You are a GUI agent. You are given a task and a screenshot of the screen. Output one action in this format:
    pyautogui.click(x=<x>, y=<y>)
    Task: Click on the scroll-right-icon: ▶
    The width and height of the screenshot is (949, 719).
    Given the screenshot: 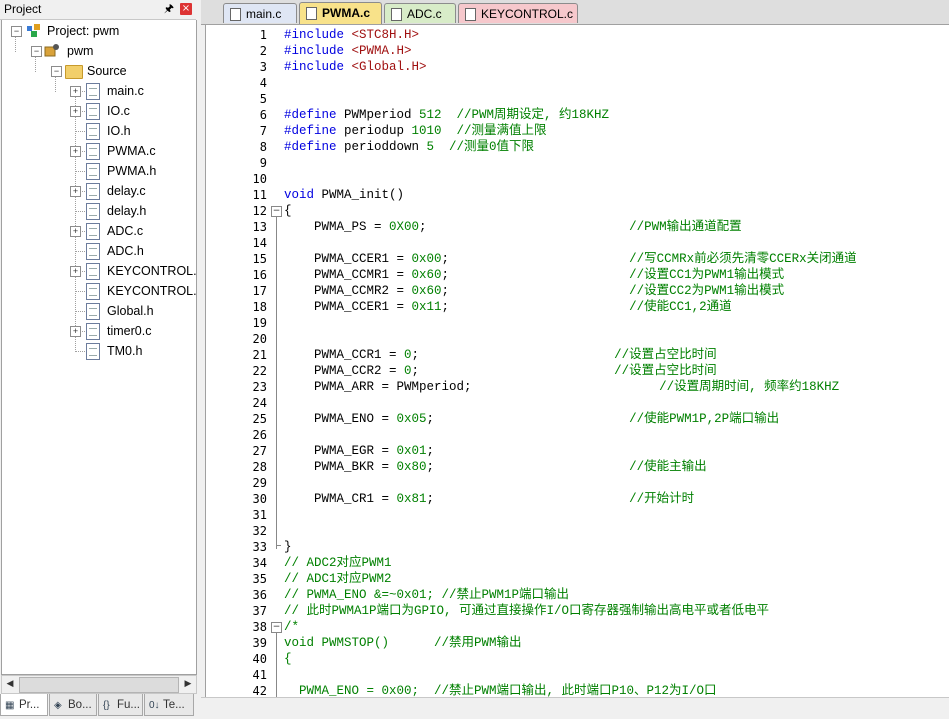 What is the action you would take?
    pyautogui.click(x=188, y=684)
    